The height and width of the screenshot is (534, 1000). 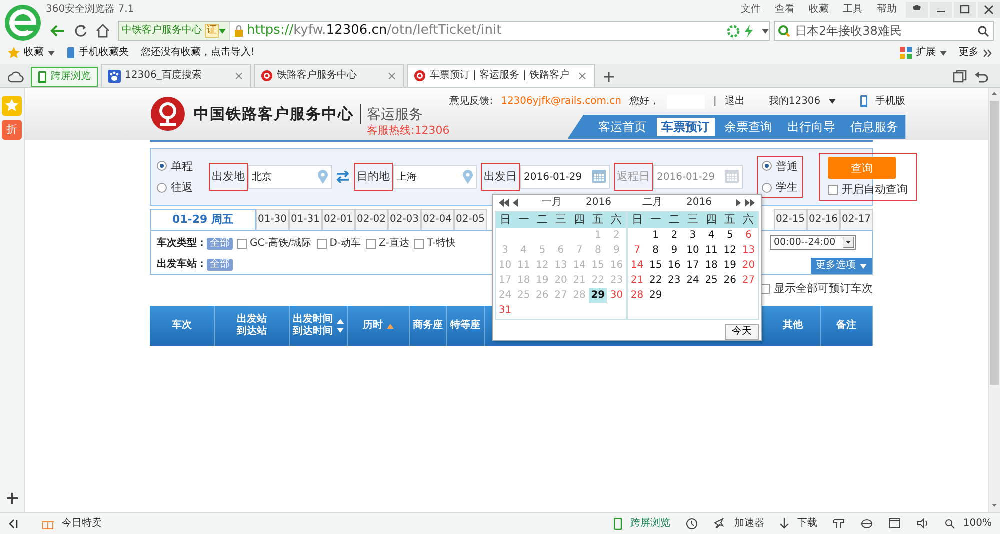 I want to click on calendar-day: 6, so click(x=748, y=235).